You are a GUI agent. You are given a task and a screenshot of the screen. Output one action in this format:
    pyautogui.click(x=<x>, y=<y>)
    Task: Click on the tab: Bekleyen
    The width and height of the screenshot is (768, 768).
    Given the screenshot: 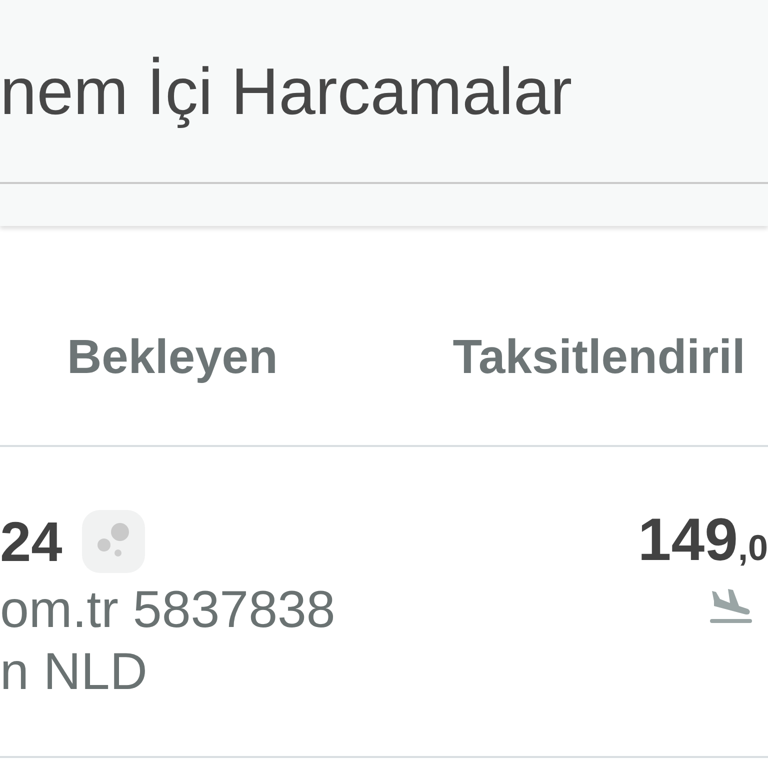 What is the action you would take?
    pyautogui.click(x=172, y=359)
    